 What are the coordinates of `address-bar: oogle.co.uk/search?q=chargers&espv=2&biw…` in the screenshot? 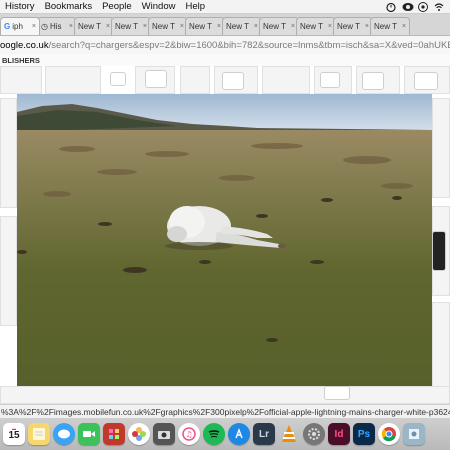 It's located at (225, 45).